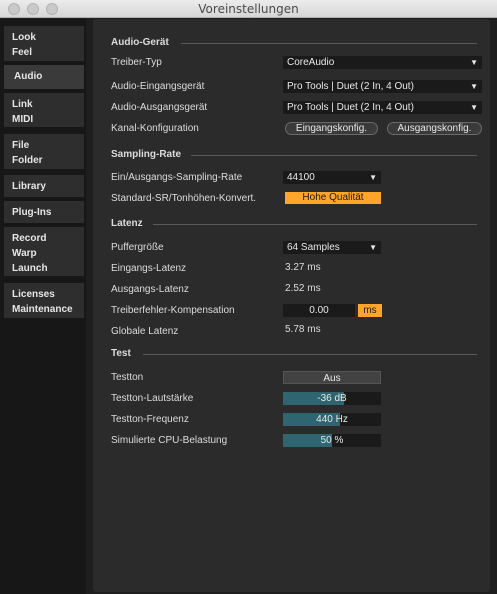 Image resolution: width=497 pixels, height=594 pixels. I want to click on tab-label: Maintenance, so click(42, 309).